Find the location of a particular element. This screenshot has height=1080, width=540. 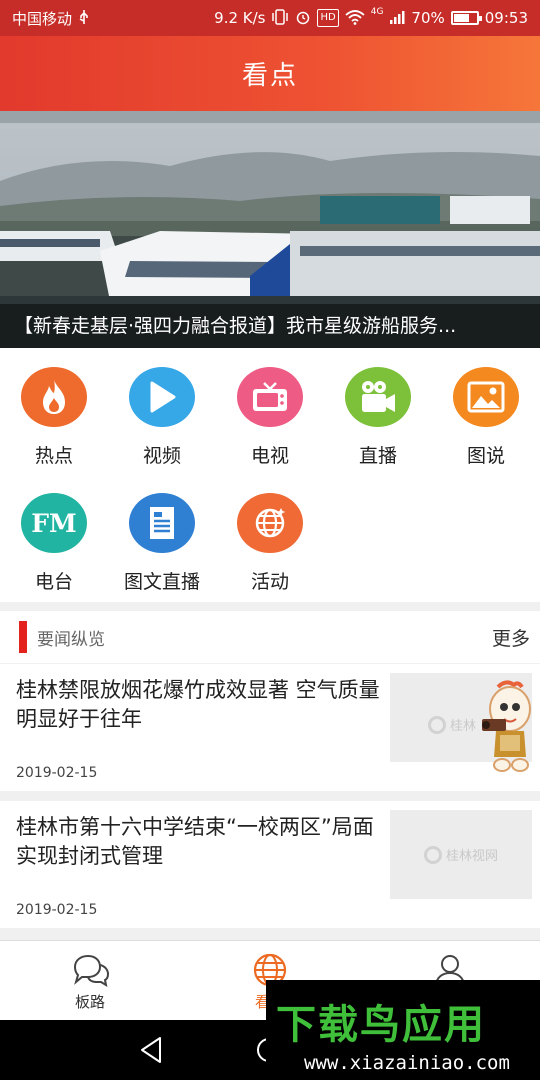

fm-icon-text: FM is located at coordinates (54, 523).